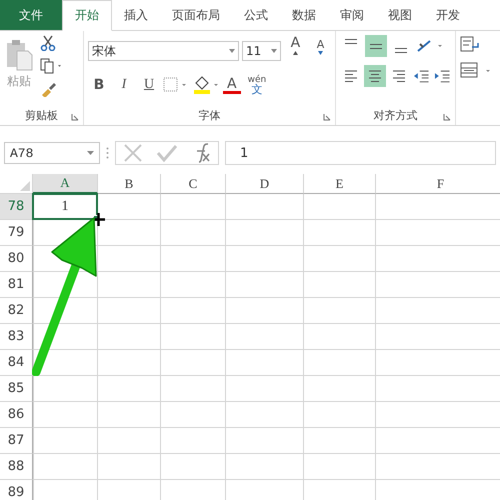 This screenshot has height=500, width=500. I want to click on row-header: 89, so click(16, 490).